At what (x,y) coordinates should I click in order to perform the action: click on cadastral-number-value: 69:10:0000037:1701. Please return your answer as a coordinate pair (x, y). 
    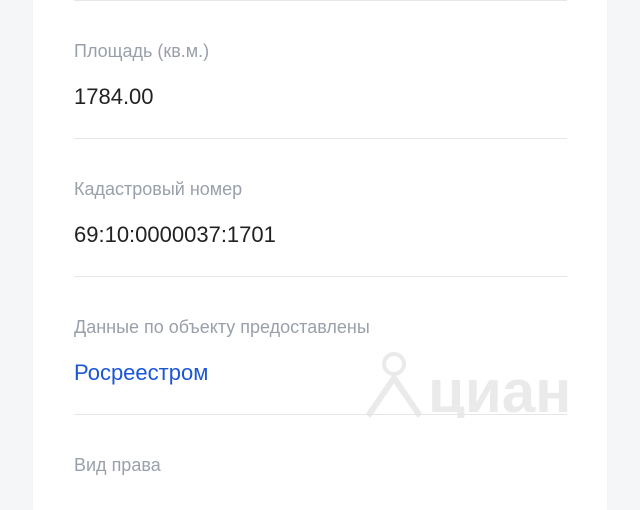
    Looking at the image, I should click on (175, 234).